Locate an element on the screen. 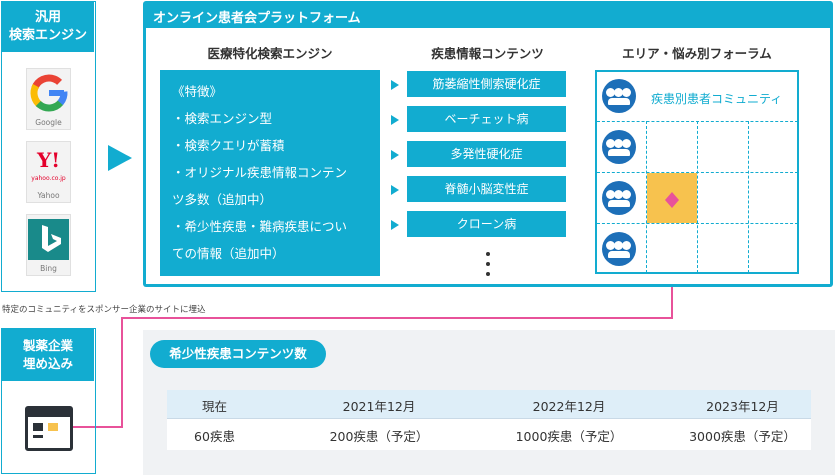 The height and width of the screenshot is (475, 835). rare-disease-title: 希少性疾患コンテンツ数 is located at coordinates (238, 354).